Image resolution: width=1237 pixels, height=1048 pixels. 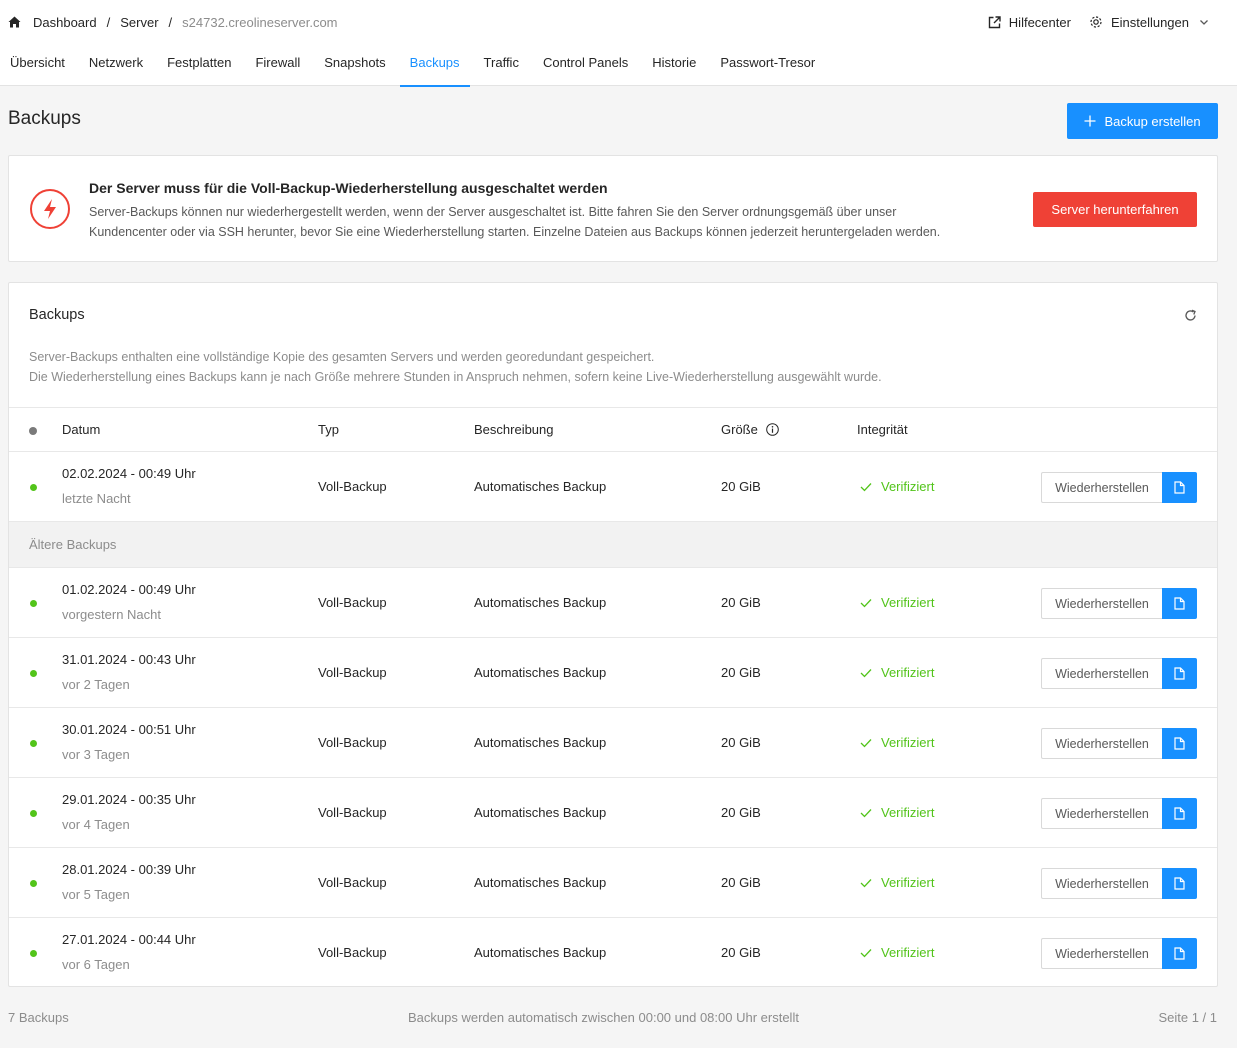 I want to click on backup-date: 29.01.2024 - 00:35 Uhr, so click(x=129, y=799).